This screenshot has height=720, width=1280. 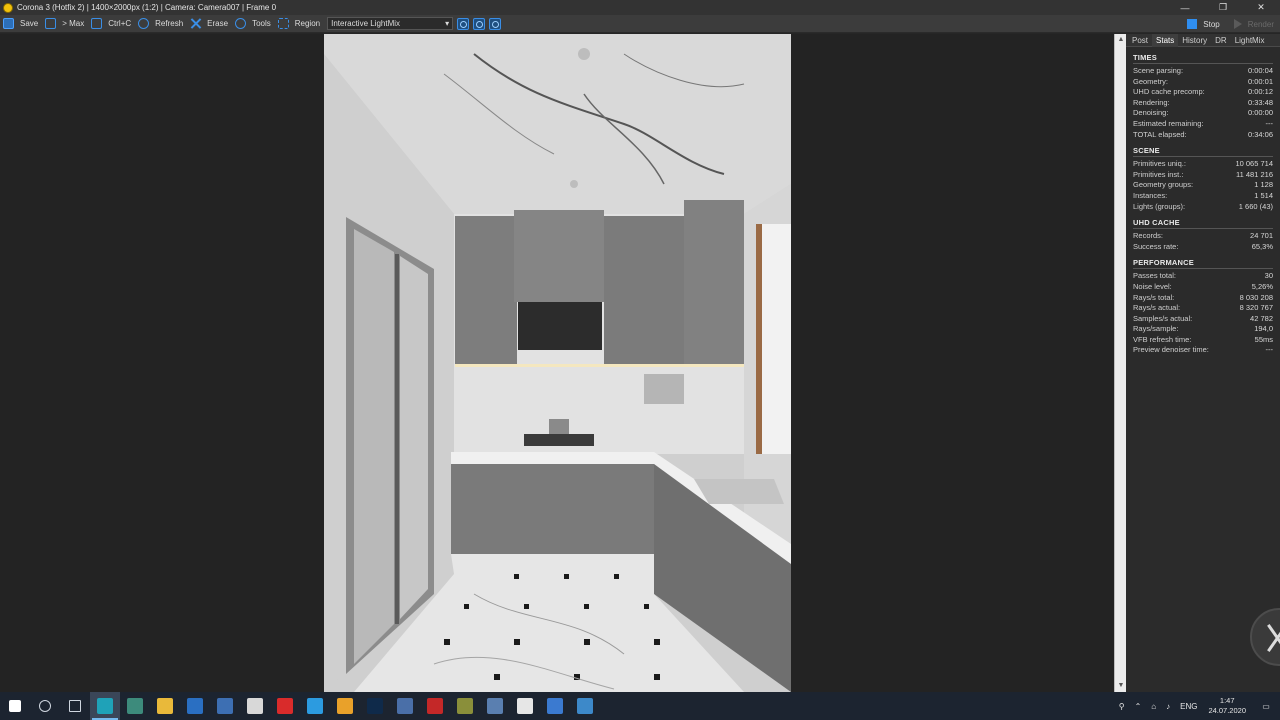 I want to click on recorder-glyph, so click(x=435, y=706).